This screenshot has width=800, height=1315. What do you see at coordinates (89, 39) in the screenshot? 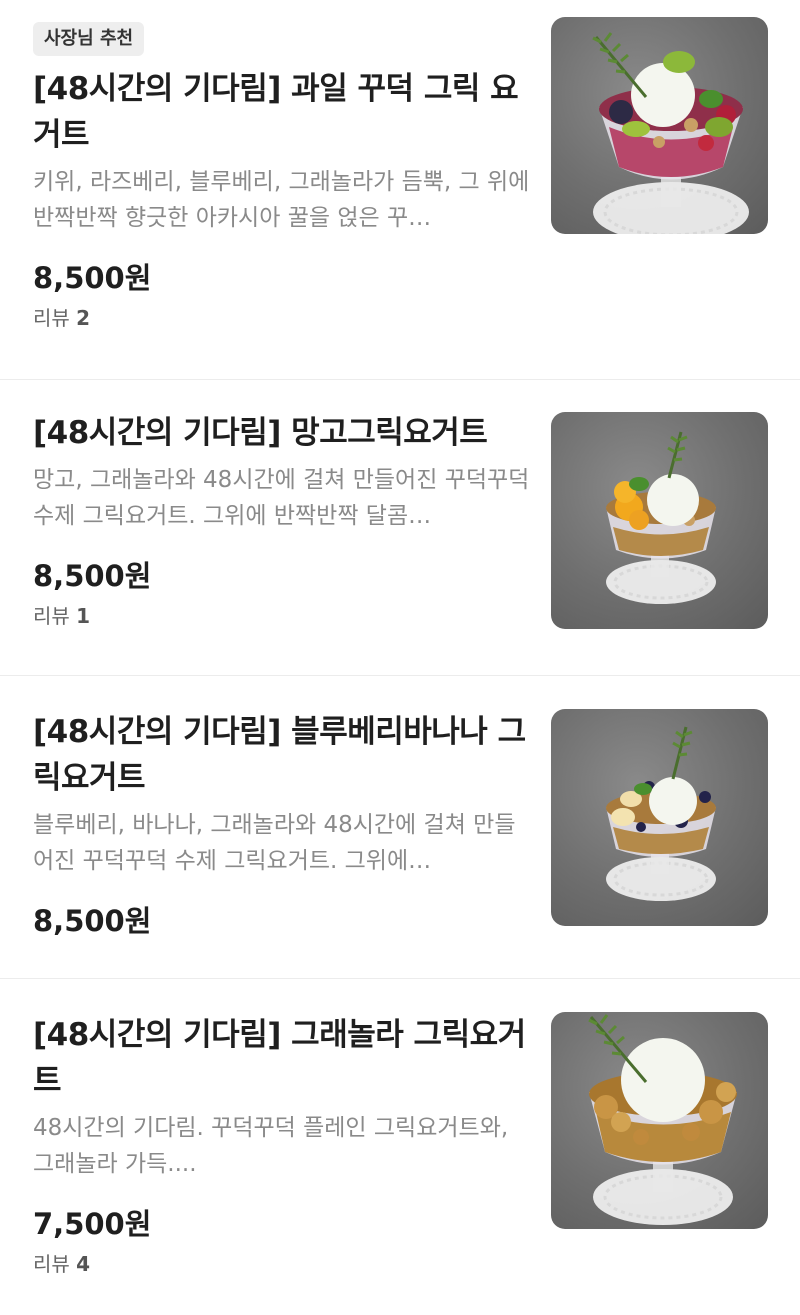
I see `owner-recommend-badge: 사장님 추천` at bounding box center [89, 39].